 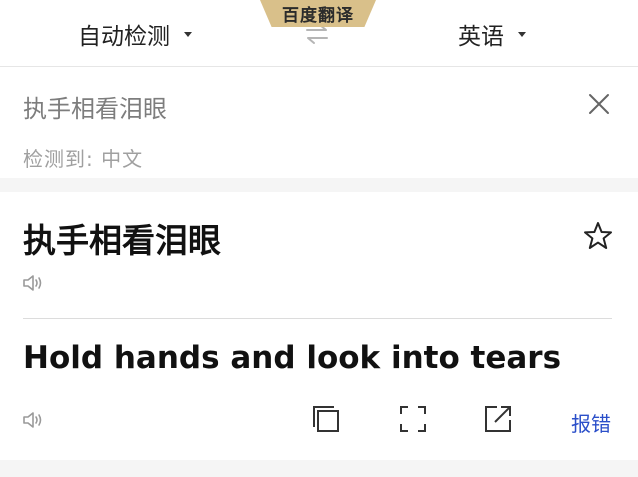 I want to click on detected-language: 检测到: 中文, so click(x=83, y=157).